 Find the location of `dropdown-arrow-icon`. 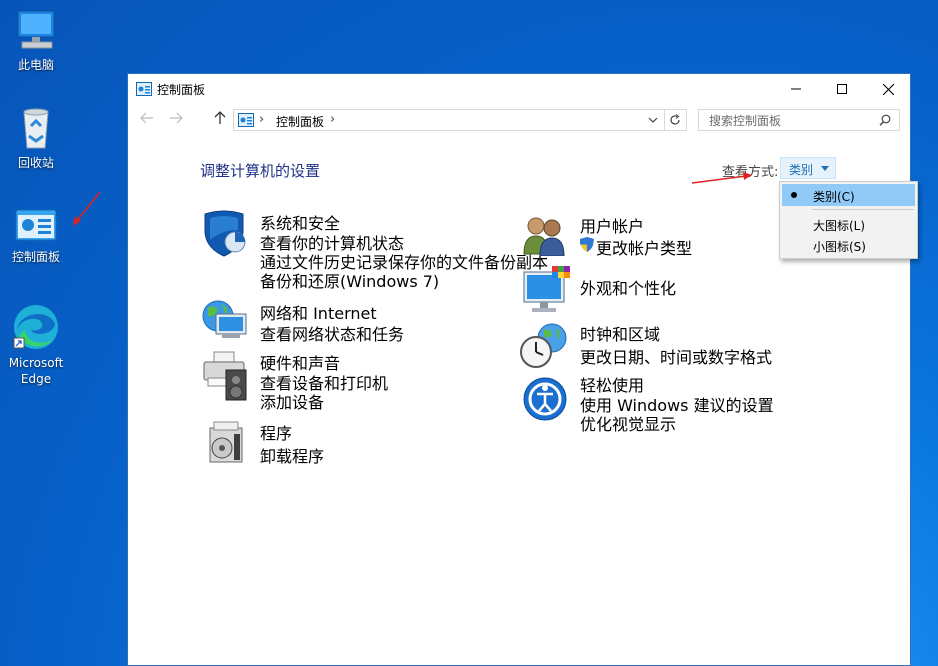

dropdown-arrow-icon is located at coordinates (825, 168).